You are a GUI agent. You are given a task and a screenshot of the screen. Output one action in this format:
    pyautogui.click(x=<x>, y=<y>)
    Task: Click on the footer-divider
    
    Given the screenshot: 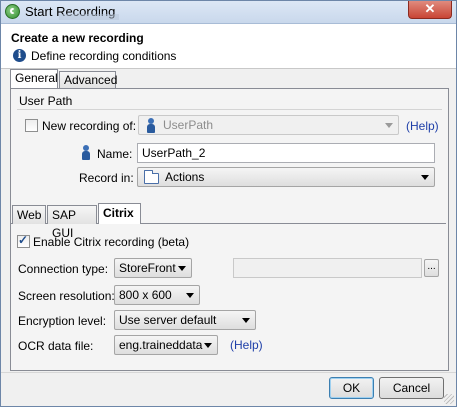 What is the action you would take?
    pyautogui.click(x=228, y=372)
    